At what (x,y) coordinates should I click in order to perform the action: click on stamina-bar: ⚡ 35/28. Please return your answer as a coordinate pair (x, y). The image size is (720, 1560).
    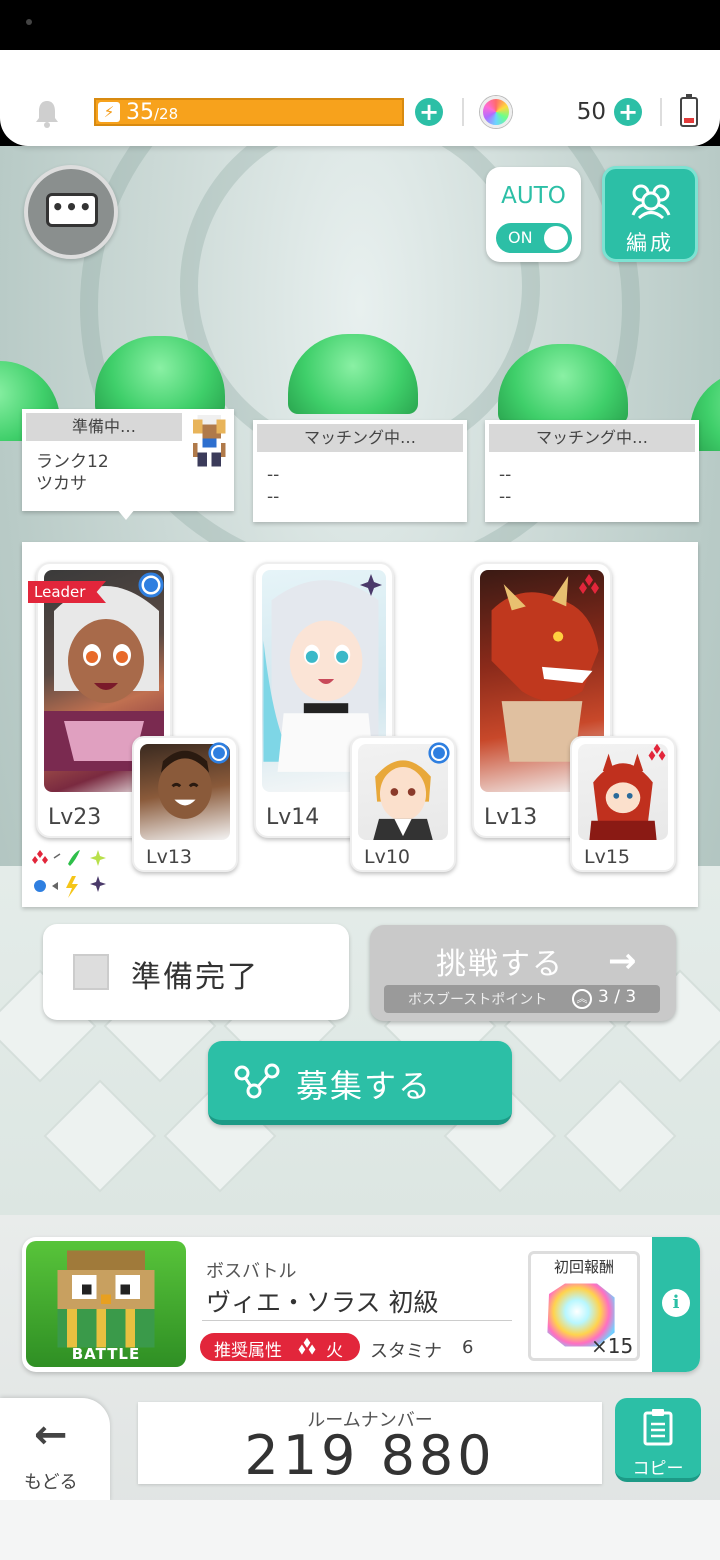
    Looking at the image, I should click on (249, 112).